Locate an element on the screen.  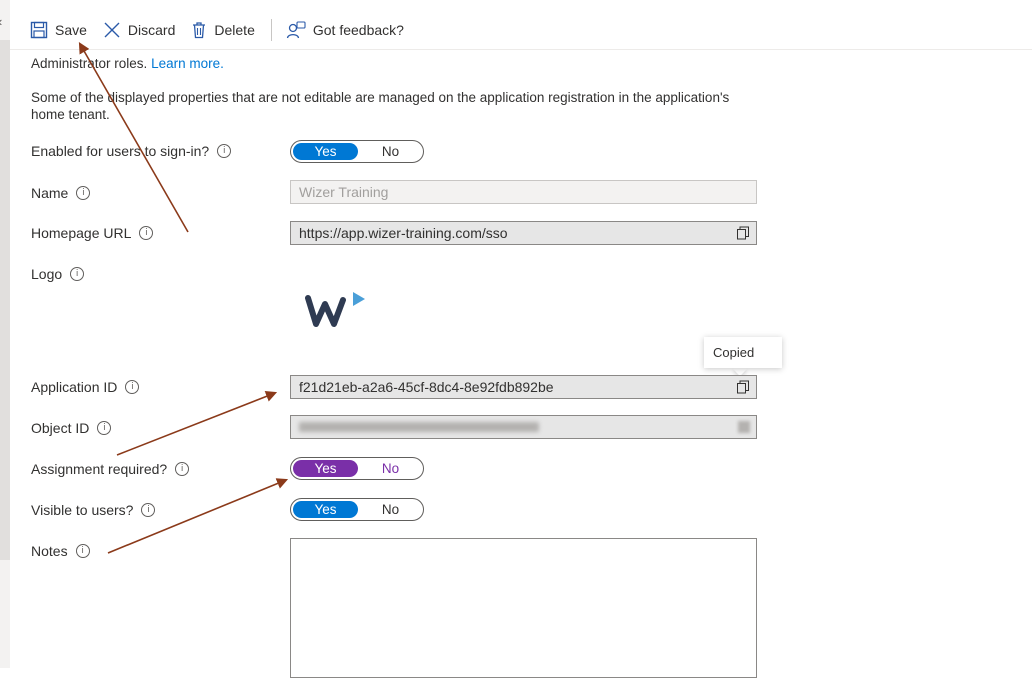
delete-label: Delete is located at coordinates (234, 30).